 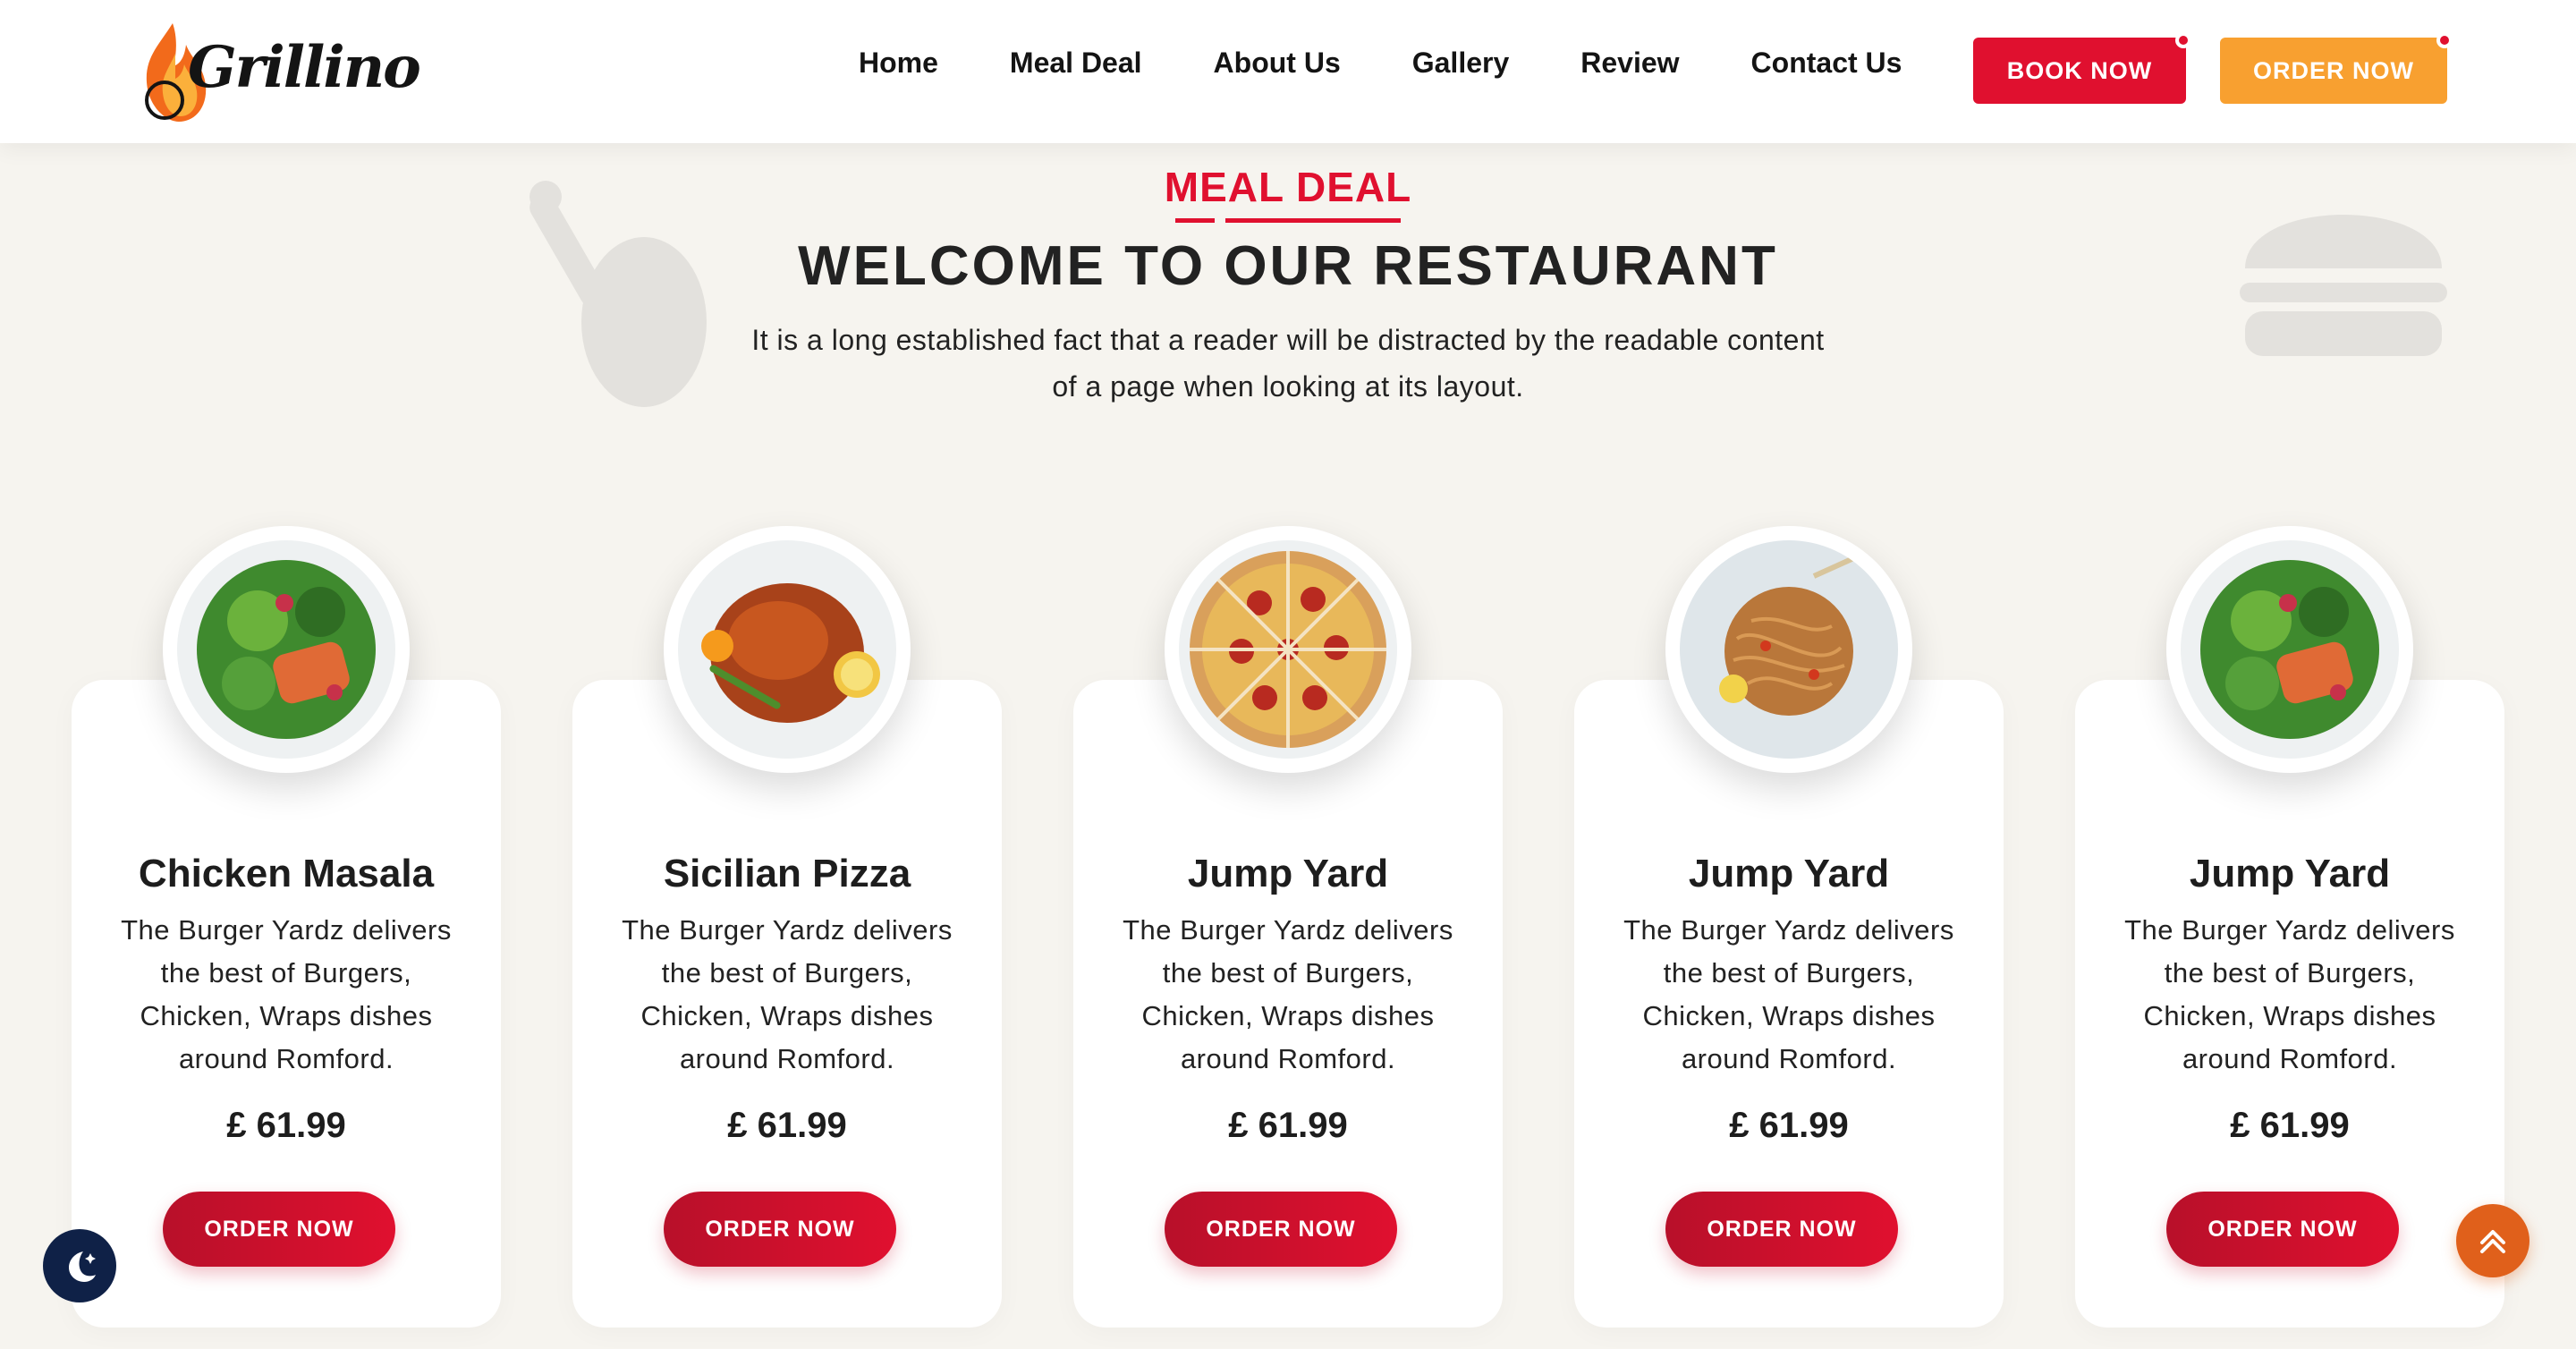 I want to click on scroll-to-top-button, so click(x=2492, y=1240).